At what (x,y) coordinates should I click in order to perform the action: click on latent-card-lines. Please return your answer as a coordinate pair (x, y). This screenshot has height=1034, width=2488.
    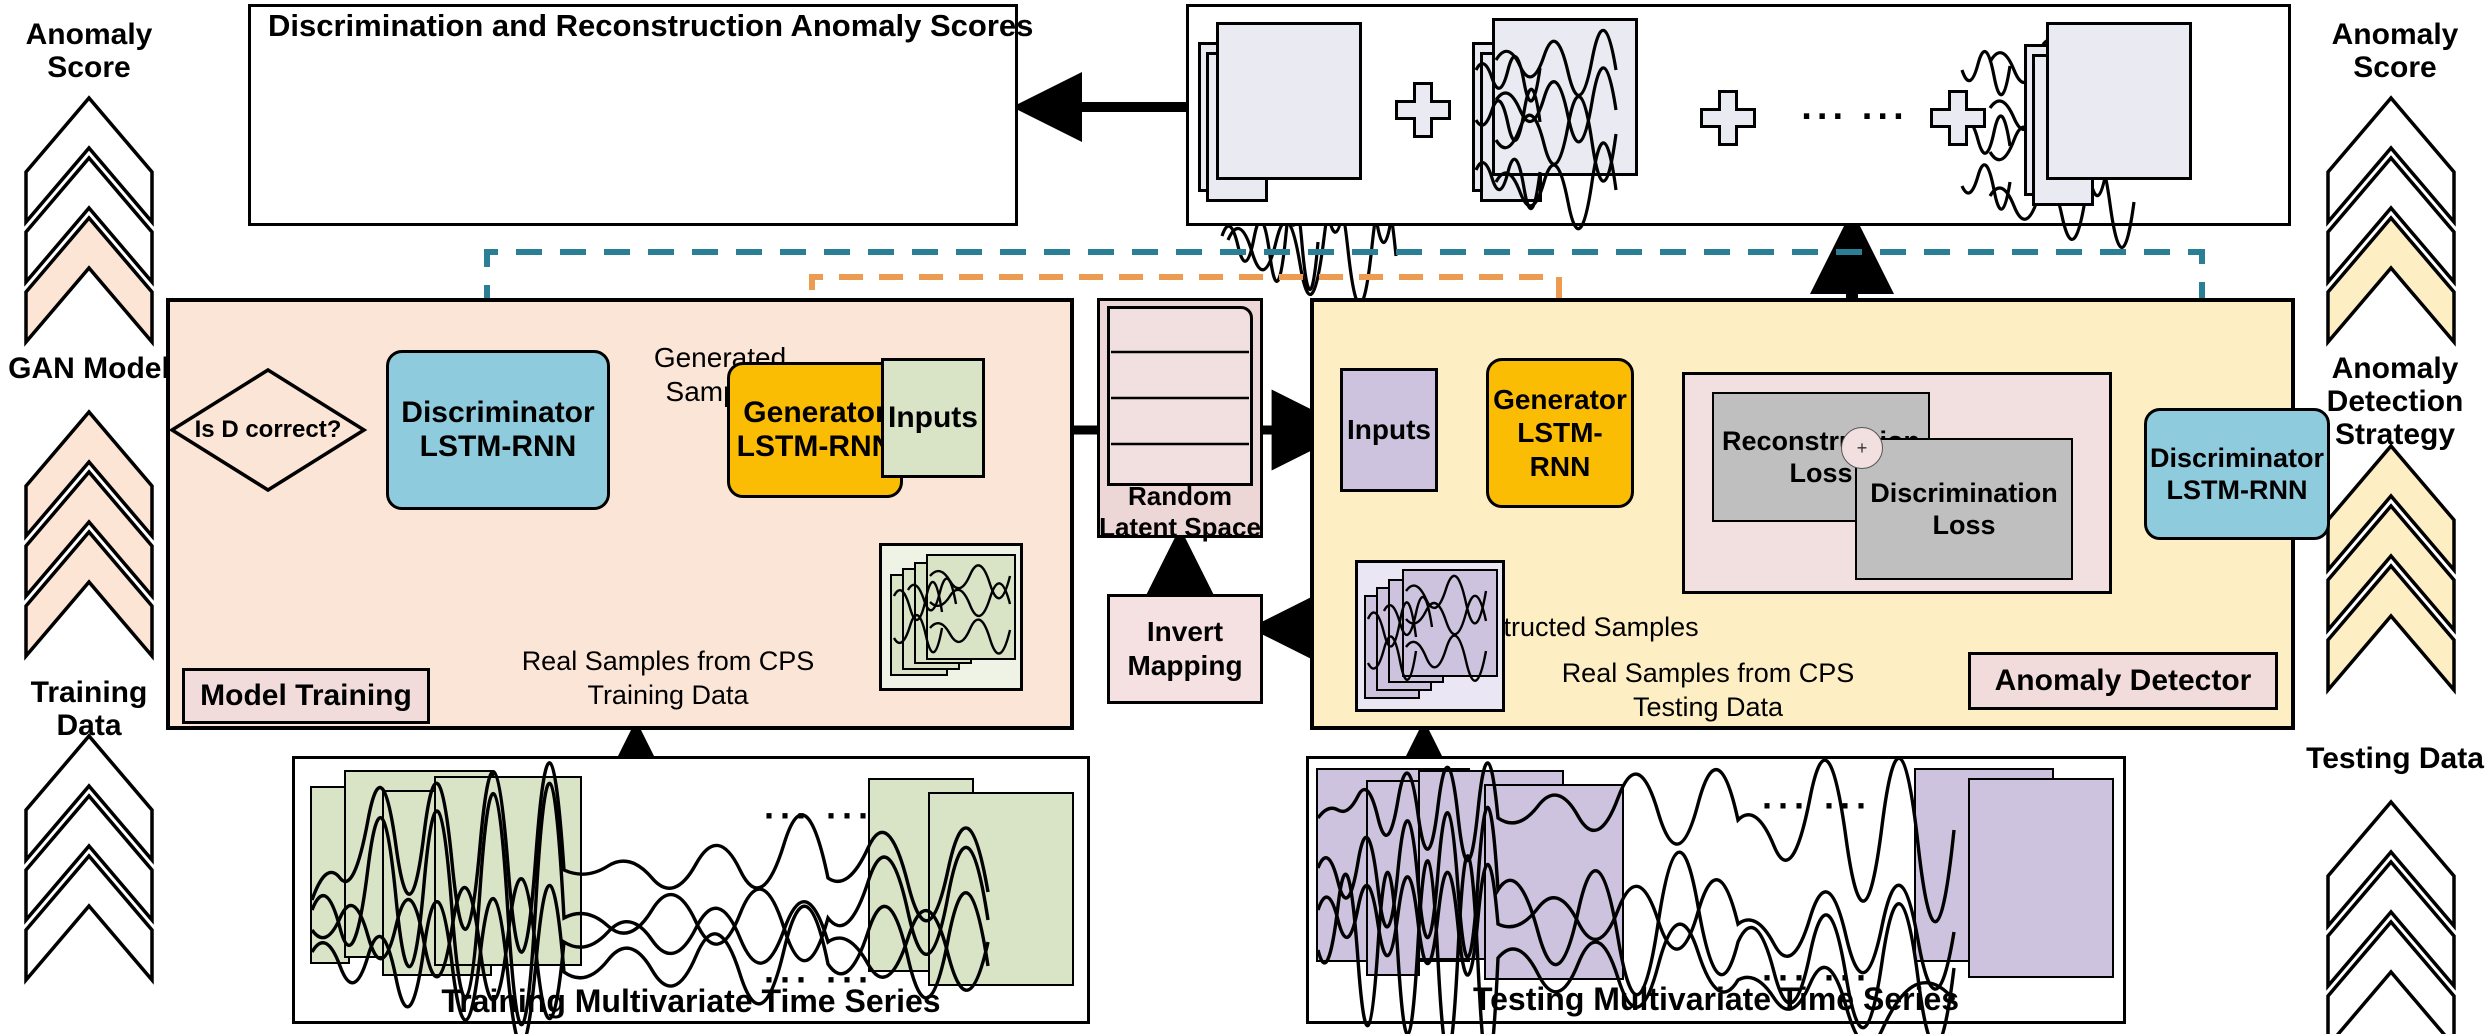
    Looking at the image, I should click on (1180, 398).